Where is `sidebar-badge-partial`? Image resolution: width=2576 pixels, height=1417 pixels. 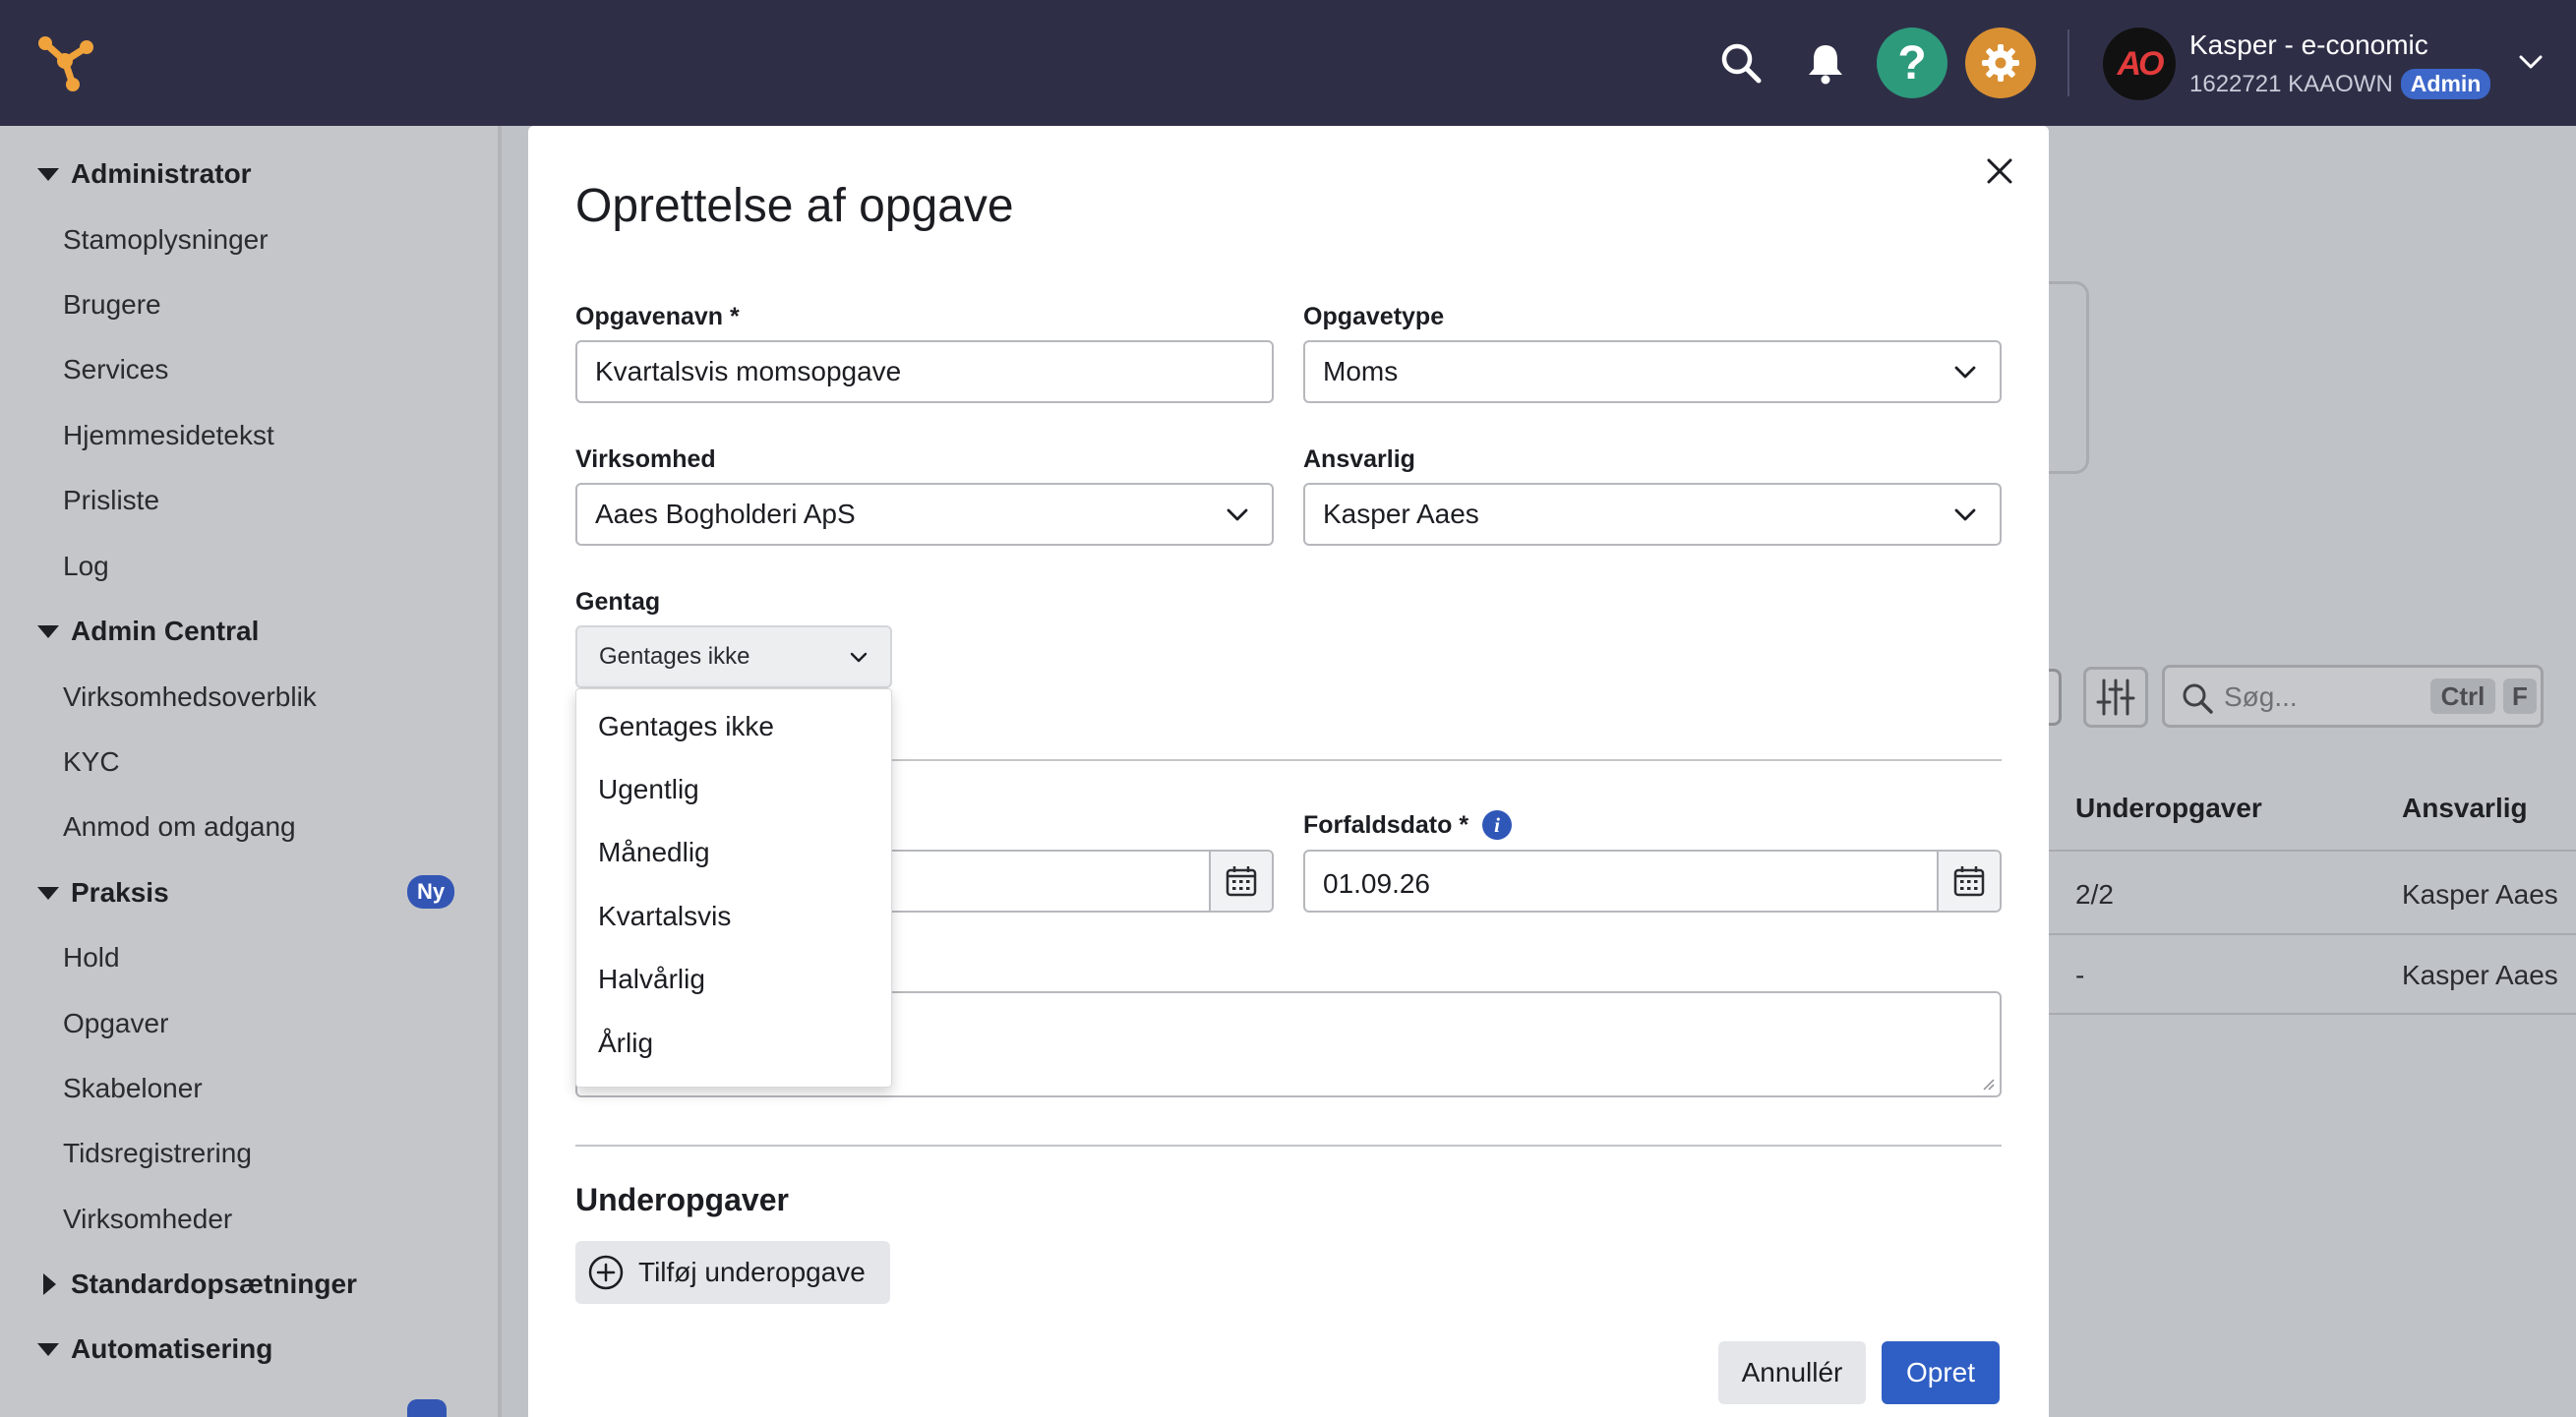
sidebar-badge-partial is located at coordinates (427, 1408).